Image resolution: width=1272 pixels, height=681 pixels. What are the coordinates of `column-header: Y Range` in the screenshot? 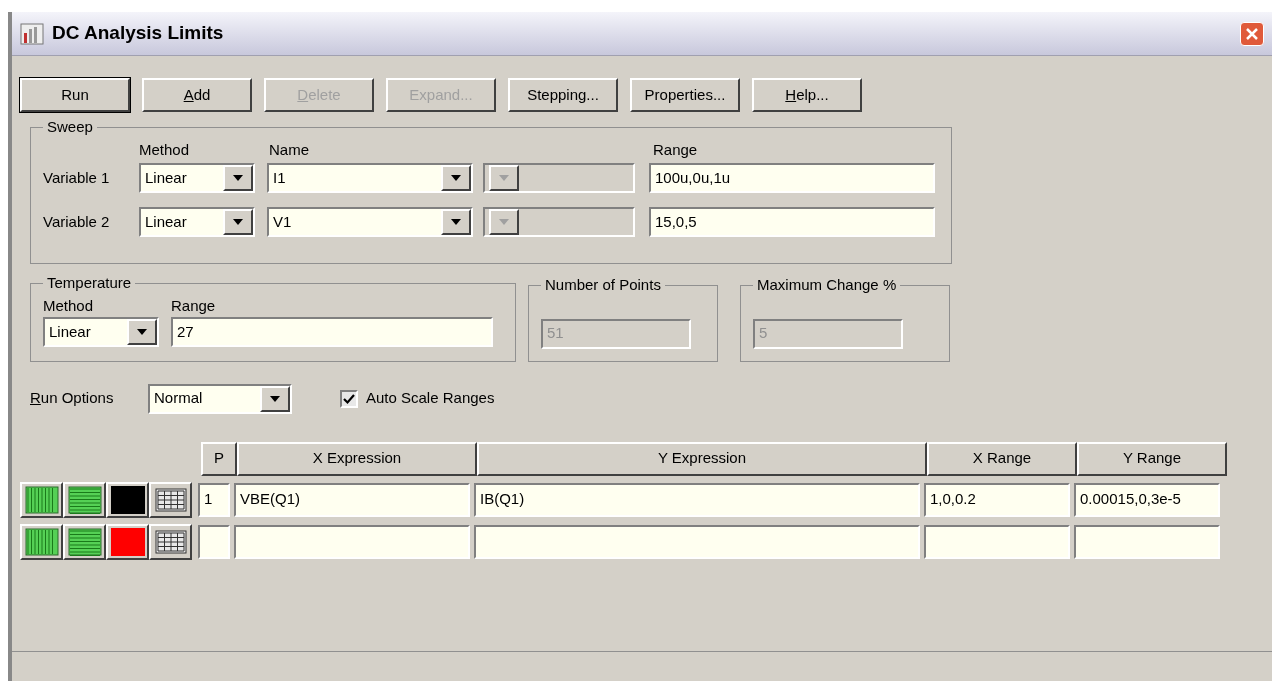 It's located at (1152, 458).